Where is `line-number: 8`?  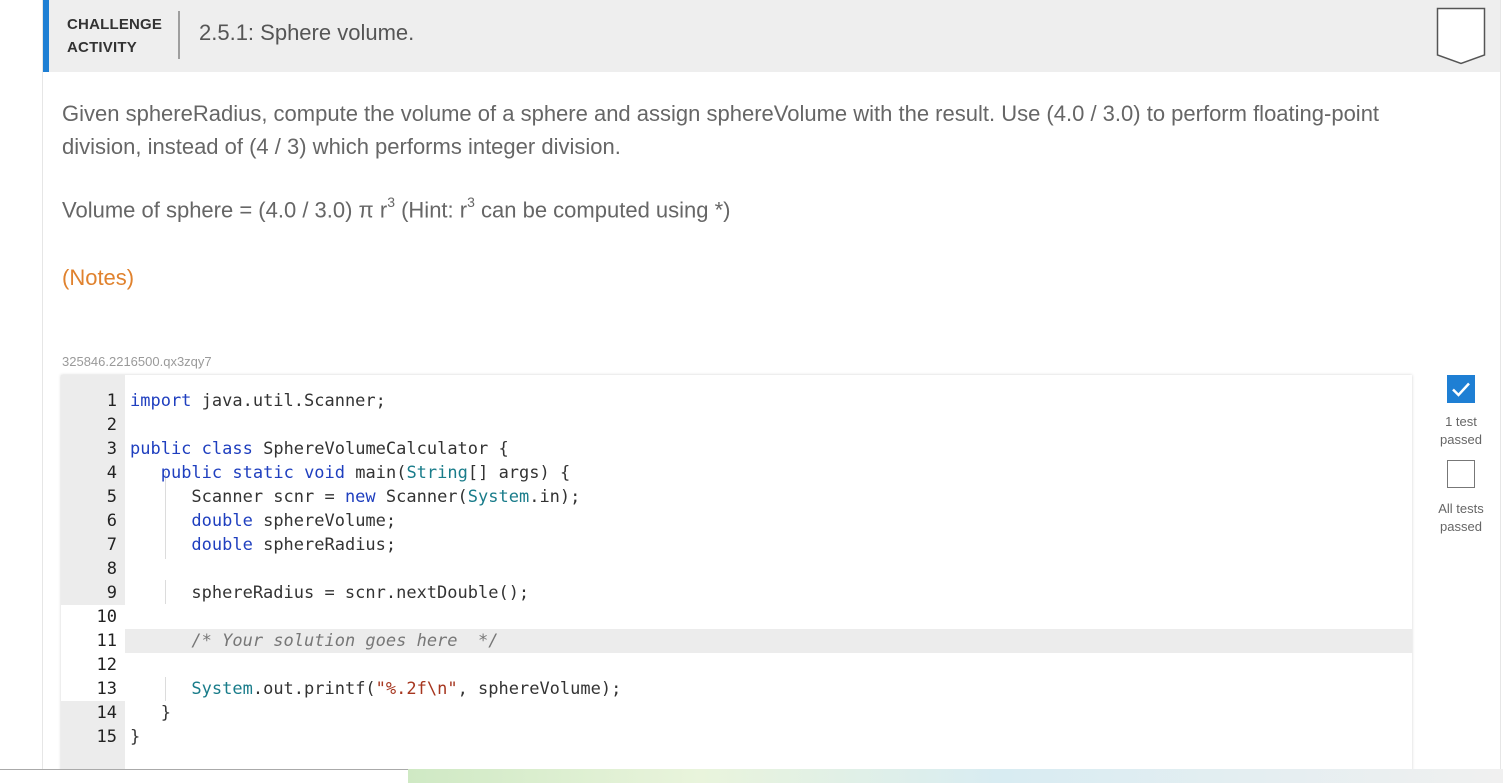 line-number: 8 is located at coordinates (111, 569).